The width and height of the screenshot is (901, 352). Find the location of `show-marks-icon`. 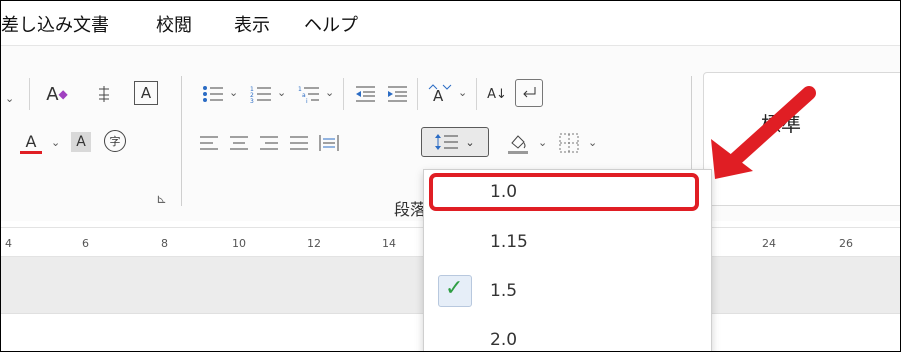

show-marks-icon is located at coordinates (529, 93).